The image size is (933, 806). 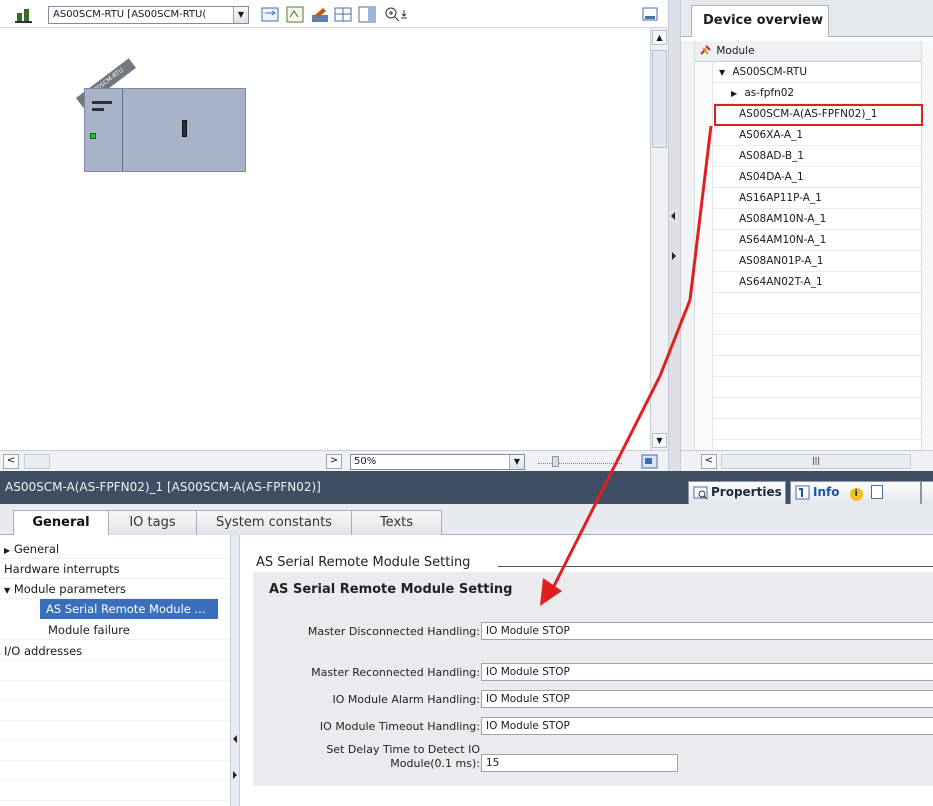 I want to click on tab-system-constants: System constants, so click(x=274, y=522).